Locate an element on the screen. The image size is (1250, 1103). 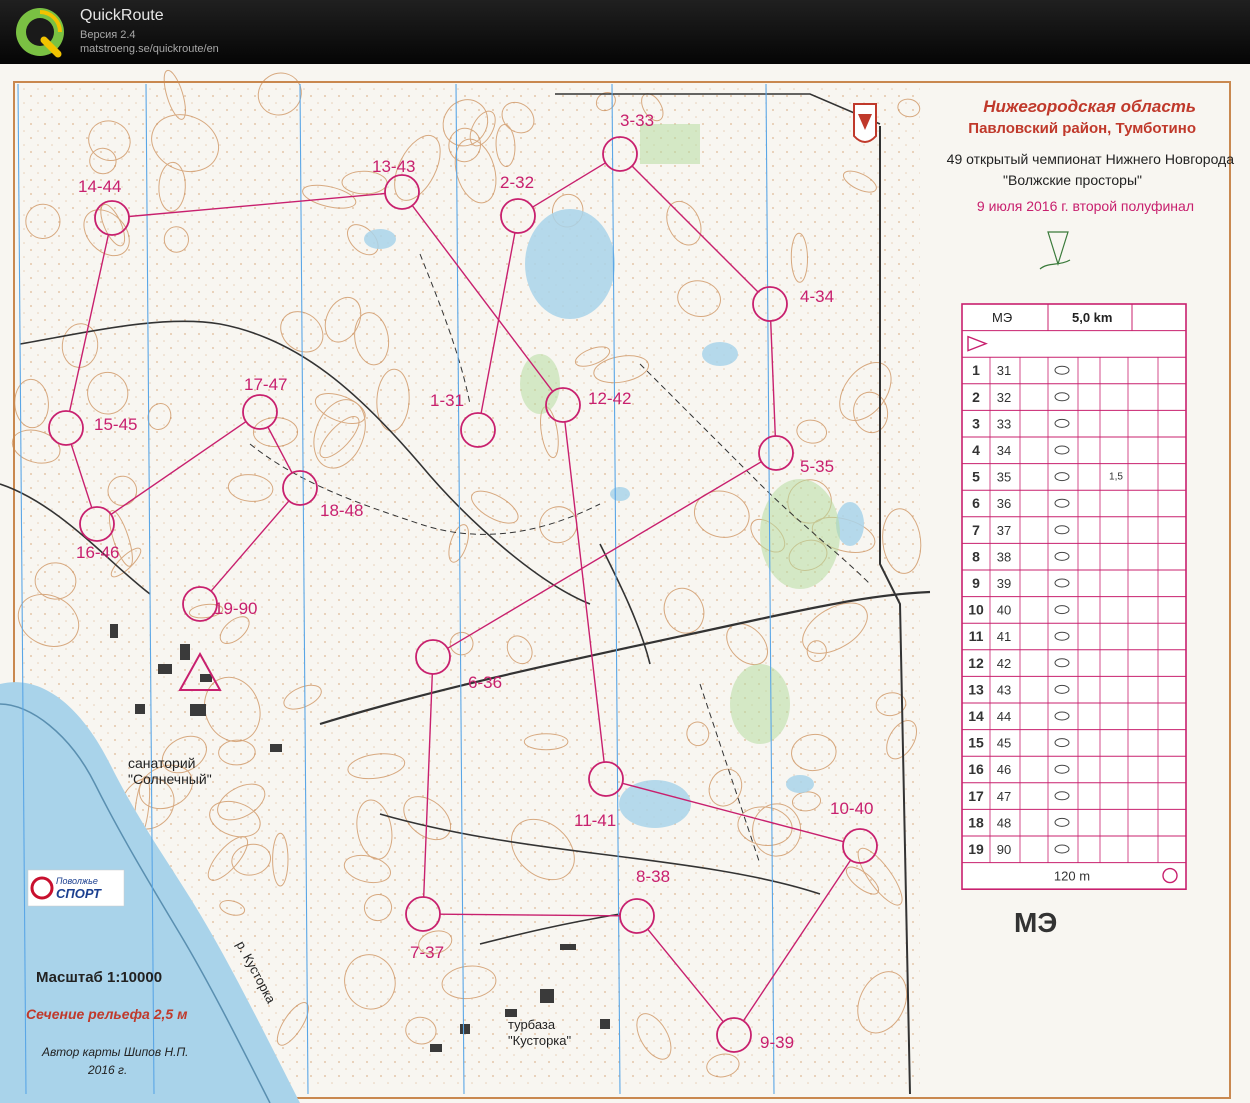
control-label: 4-34 is located at coordinates (817, 296).